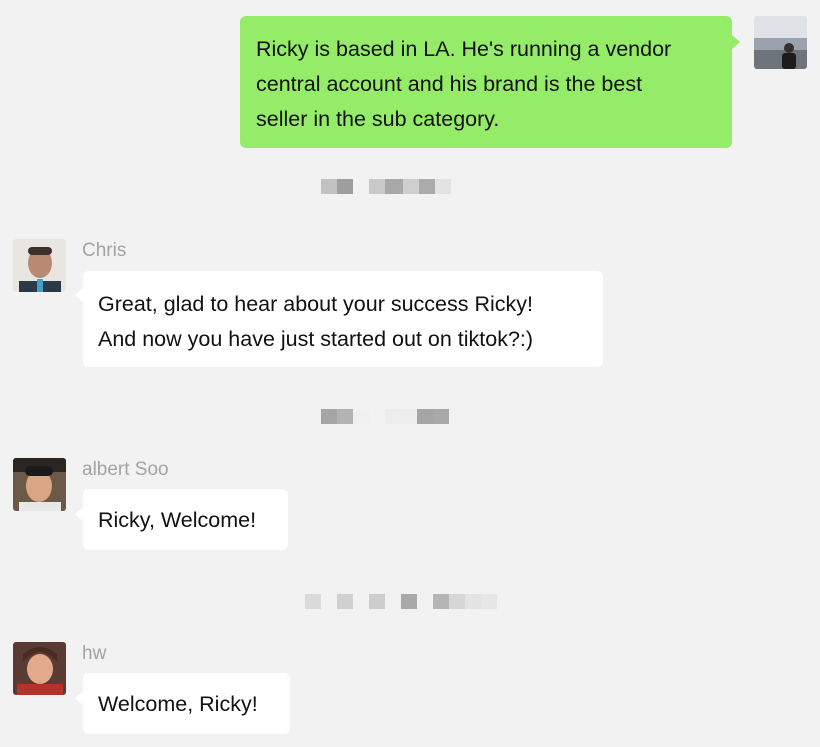 The width and height of the screenshot is (820, 747). I want to click on hw-avatar, so click(39, 668).